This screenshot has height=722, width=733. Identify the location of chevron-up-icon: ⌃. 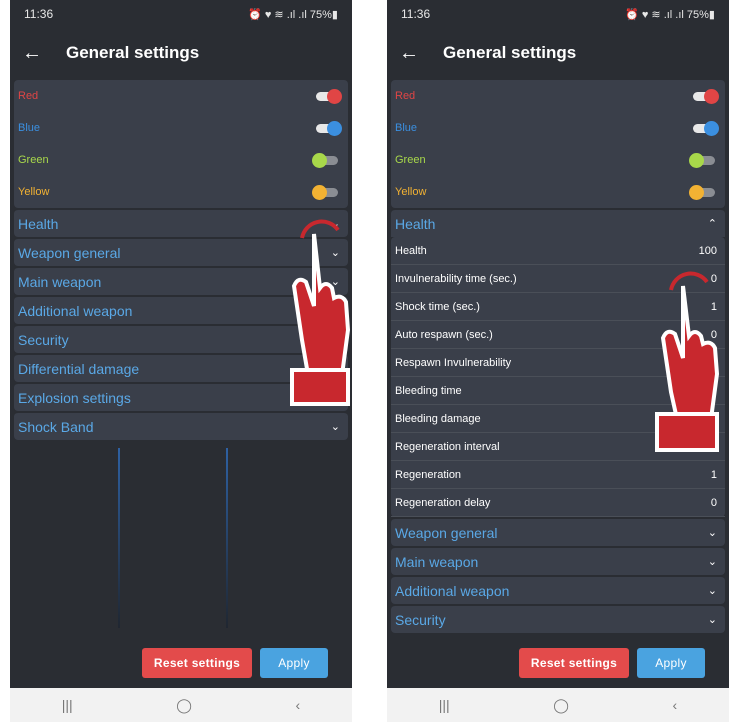
(712, 224).